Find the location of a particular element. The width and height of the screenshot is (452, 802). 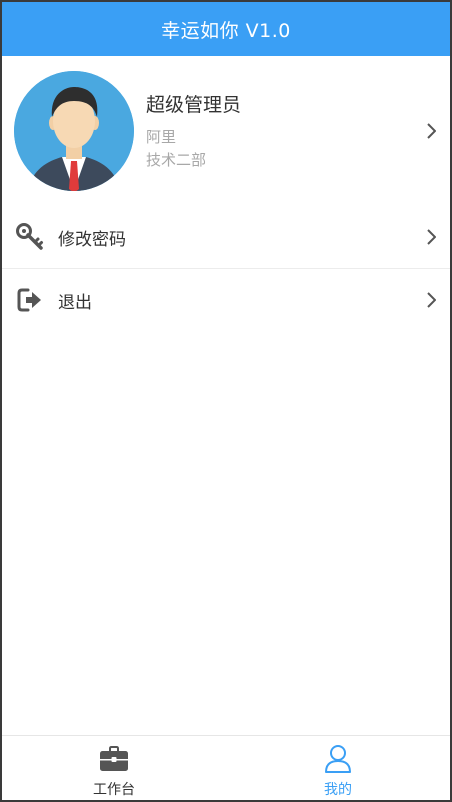

profile-company: 阿里 is located at coordinates (161, 137).